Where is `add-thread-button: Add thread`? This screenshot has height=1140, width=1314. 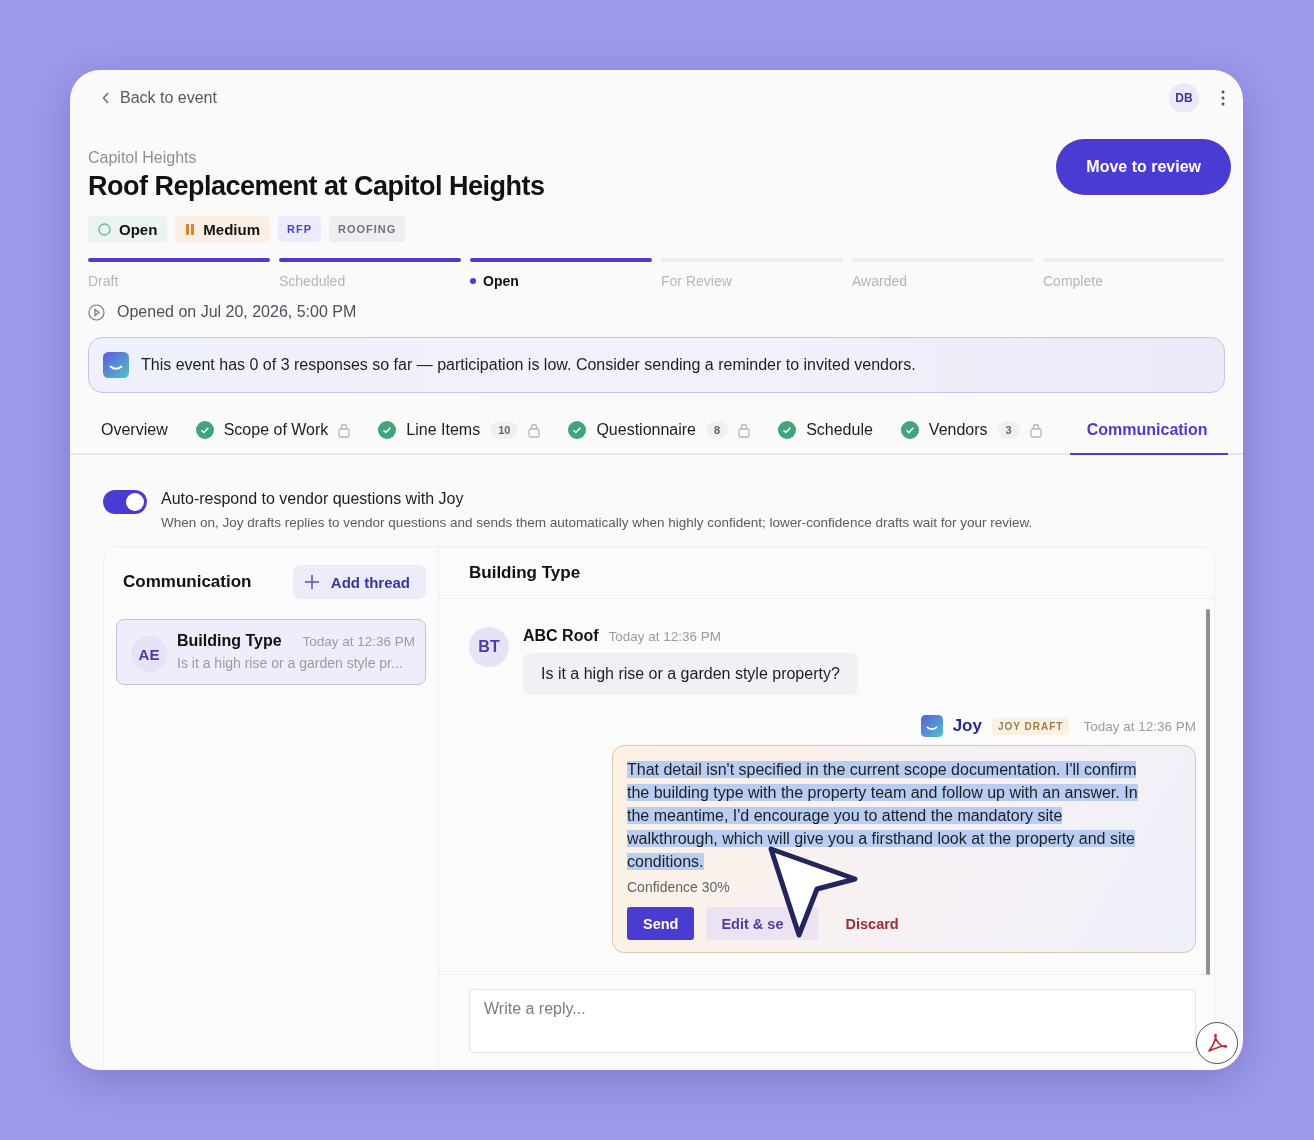
add-thread-button: Add thread is located at coordinates (359, 582).